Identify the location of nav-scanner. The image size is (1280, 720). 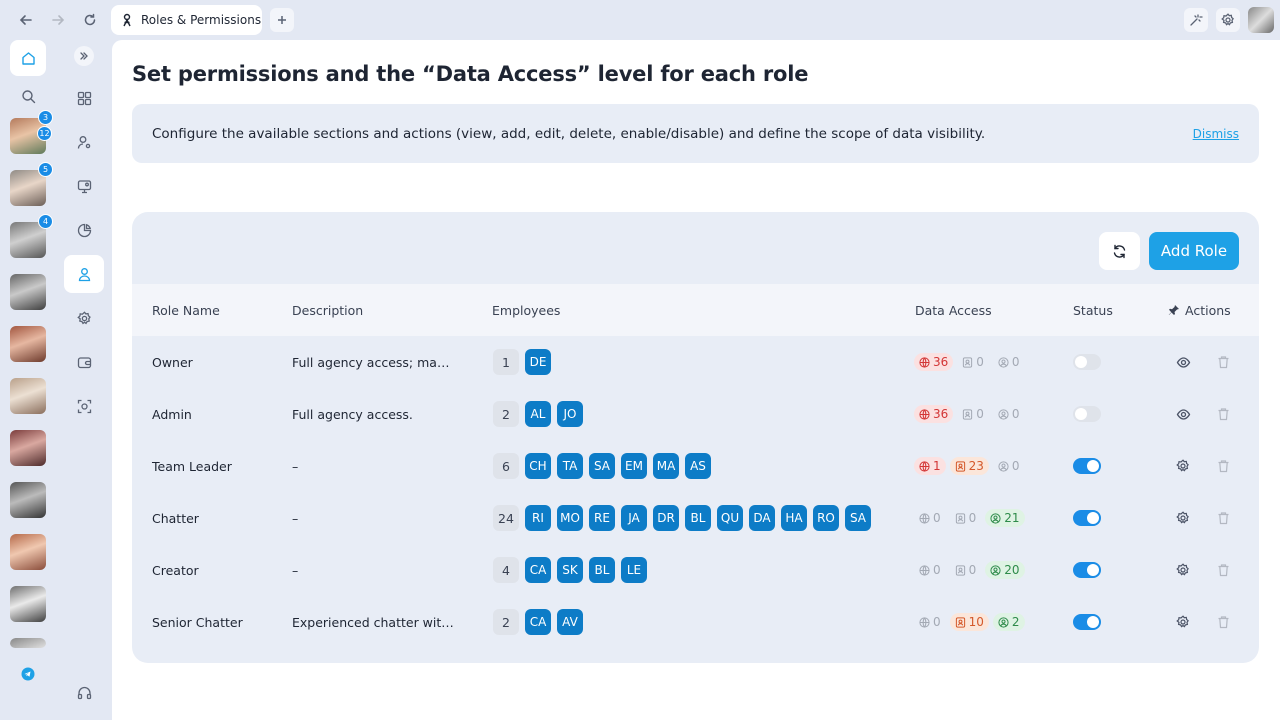
(84, 406).